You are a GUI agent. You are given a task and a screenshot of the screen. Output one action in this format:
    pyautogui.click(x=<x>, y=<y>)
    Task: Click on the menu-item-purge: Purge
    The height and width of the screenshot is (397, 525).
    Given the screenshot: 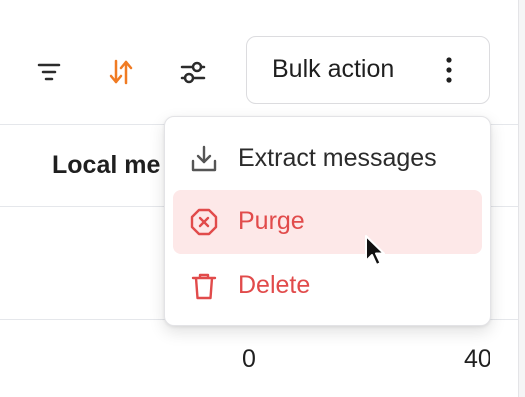 What is the action you would take?
    pyautogui.click(x=327, y=222)
    